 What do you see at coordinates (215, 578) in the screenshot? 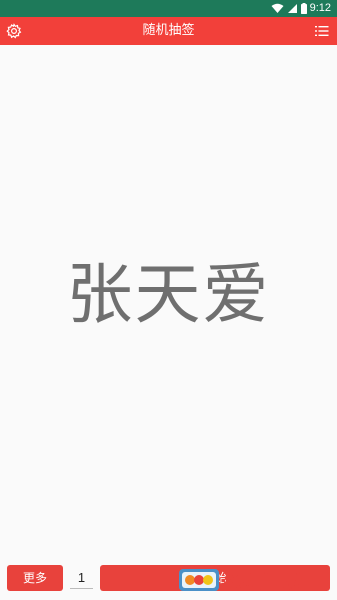
I see `start-button: 开始` at bounding box center [215, 578].